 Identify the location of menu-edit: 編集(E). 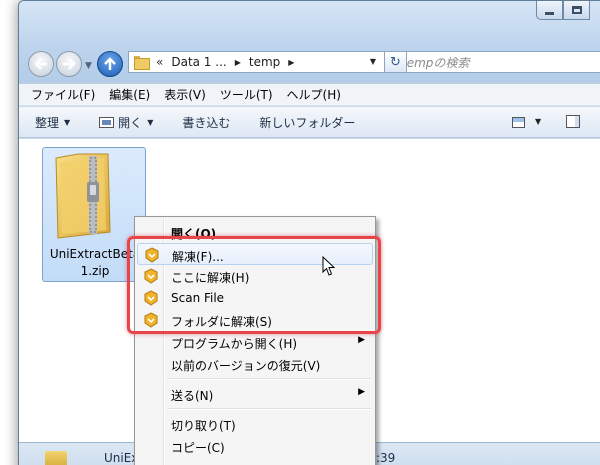
(129, 94).